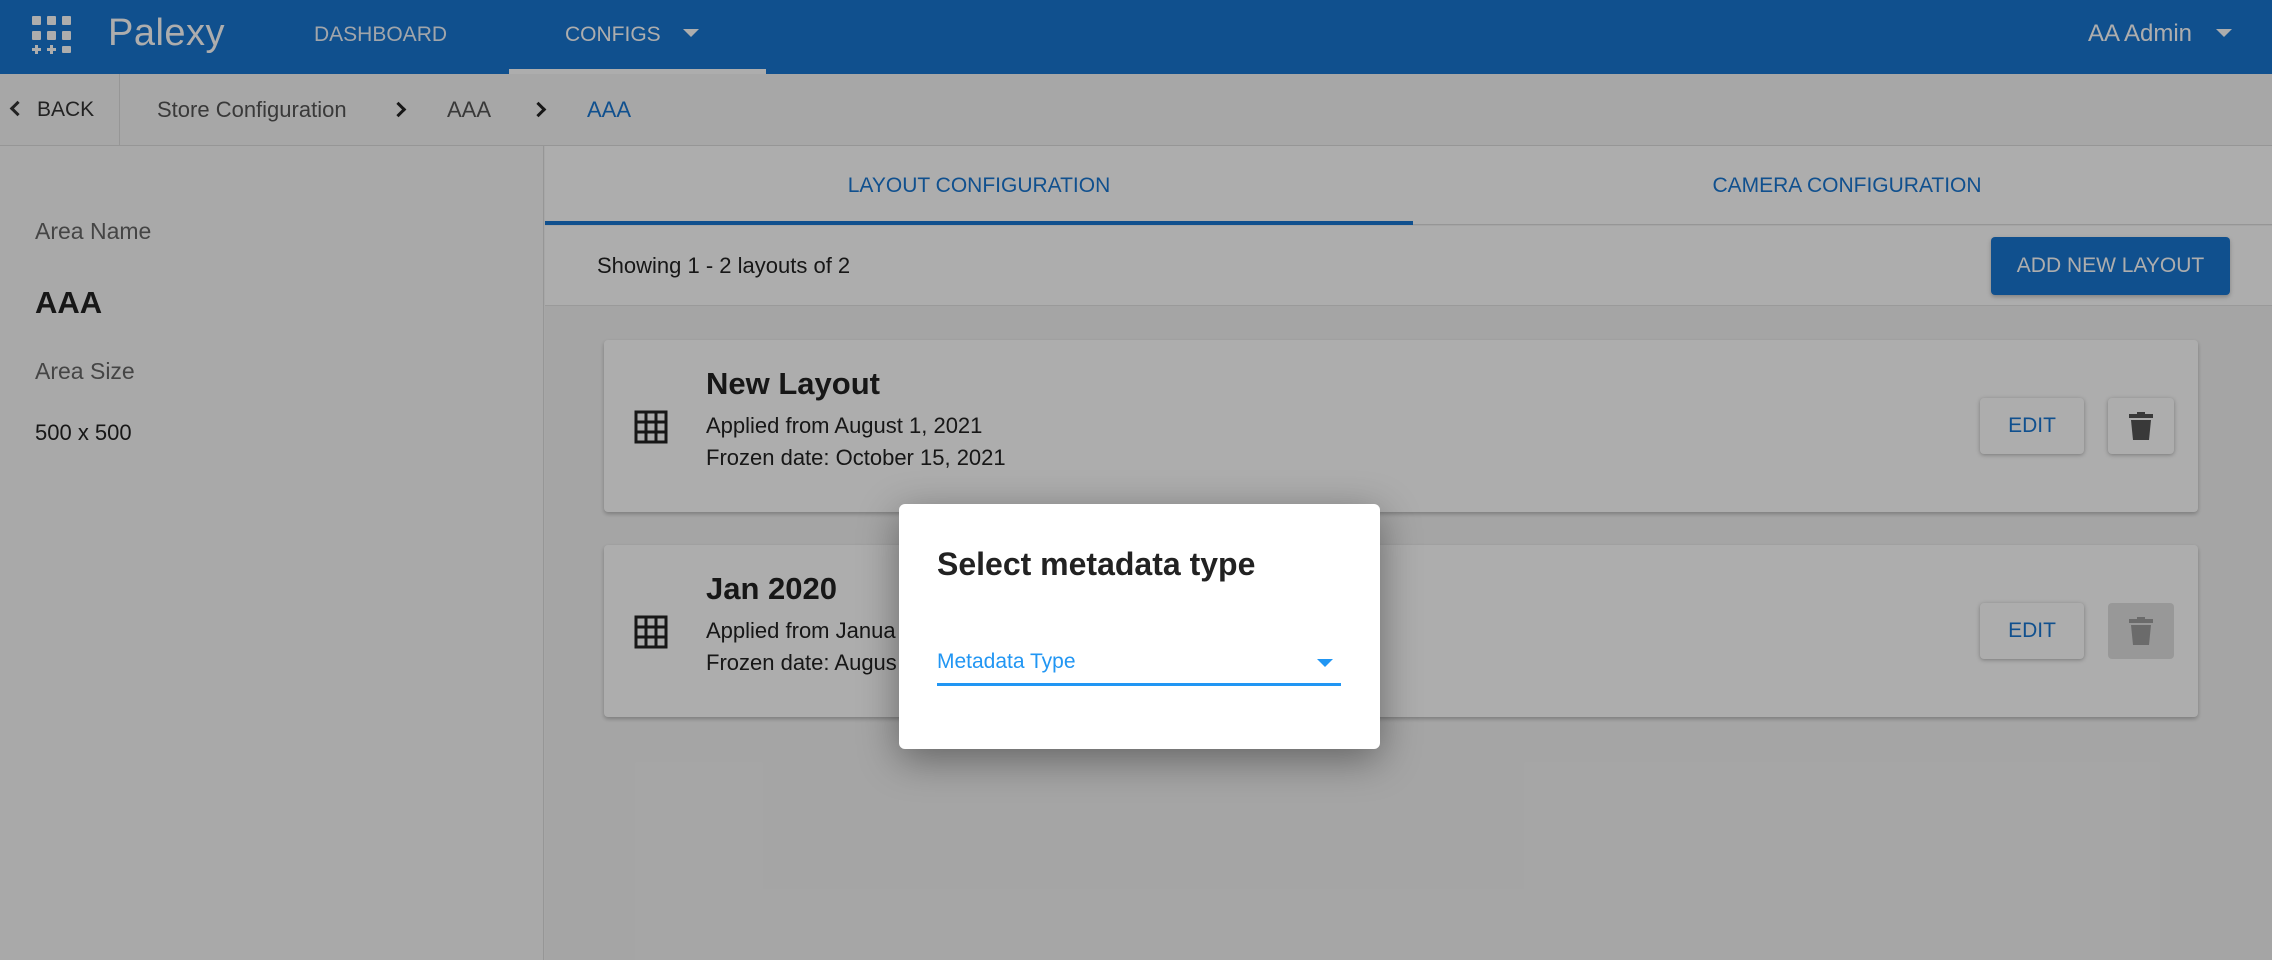 This screenshot has height=960, width=2272. Describe the element at coordinates (1006, 661) in the screenshot. I see `metadata-type-label: Metadata Type` at that location.